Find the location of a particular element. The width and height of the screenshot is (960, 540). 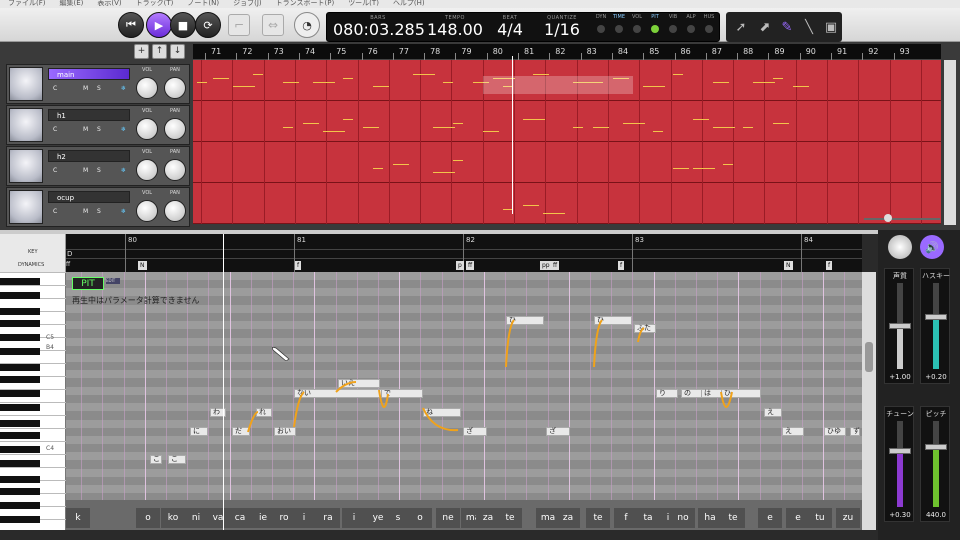

menu-item: ヘルプ(H) is located at coordinates (409, 3).